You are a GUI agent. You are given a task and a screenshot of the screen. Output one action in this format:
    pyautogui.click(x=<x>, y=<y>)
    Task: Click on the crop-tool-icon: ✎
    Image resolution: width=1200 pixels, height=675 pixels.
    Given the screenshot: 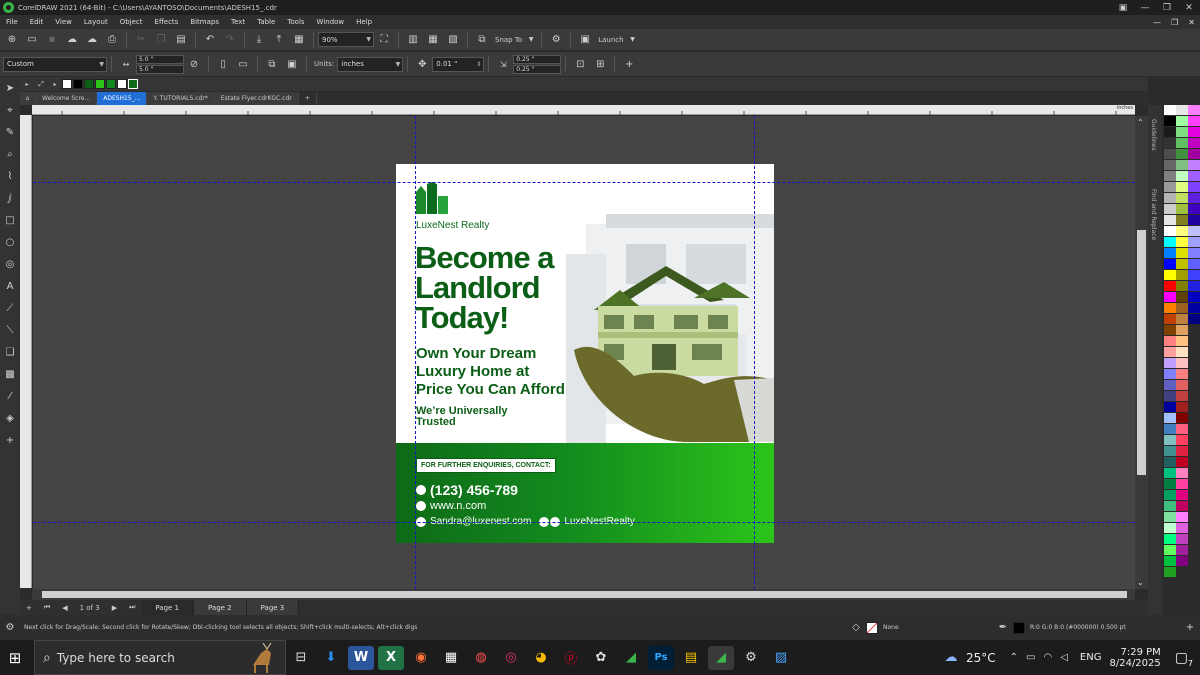 What is the action you would take?
    pyautogui.click(x=10, y=132)
    